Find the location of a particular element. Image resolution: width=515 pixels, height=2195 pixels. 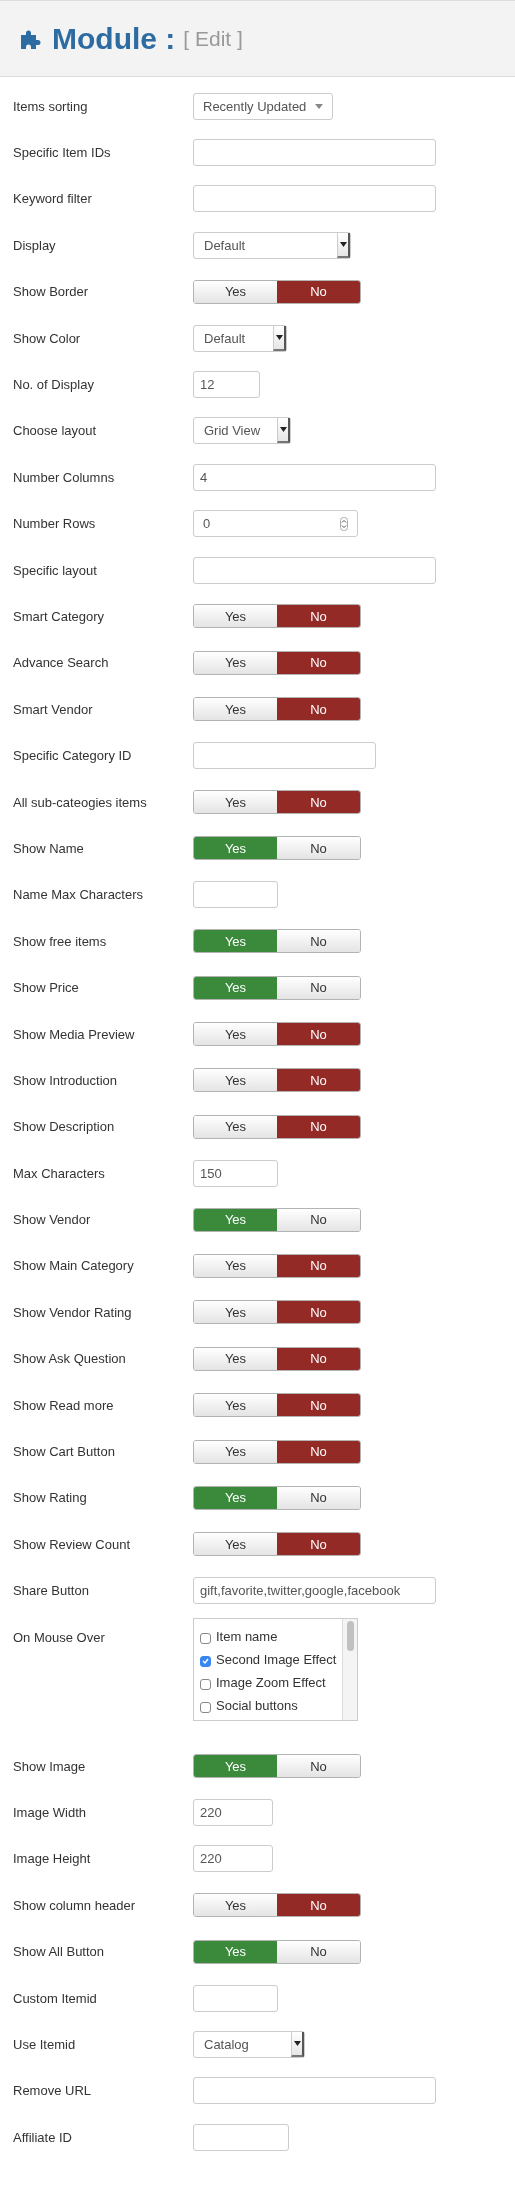

text-field: 12 is located at coordinates (226, 385).